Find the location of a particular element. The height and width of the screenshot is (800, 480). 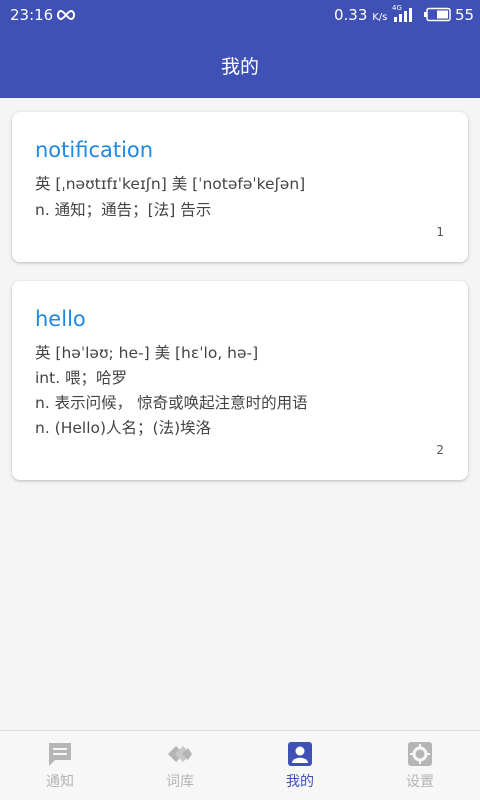

battery-icon is located at coordinates (437, 14).